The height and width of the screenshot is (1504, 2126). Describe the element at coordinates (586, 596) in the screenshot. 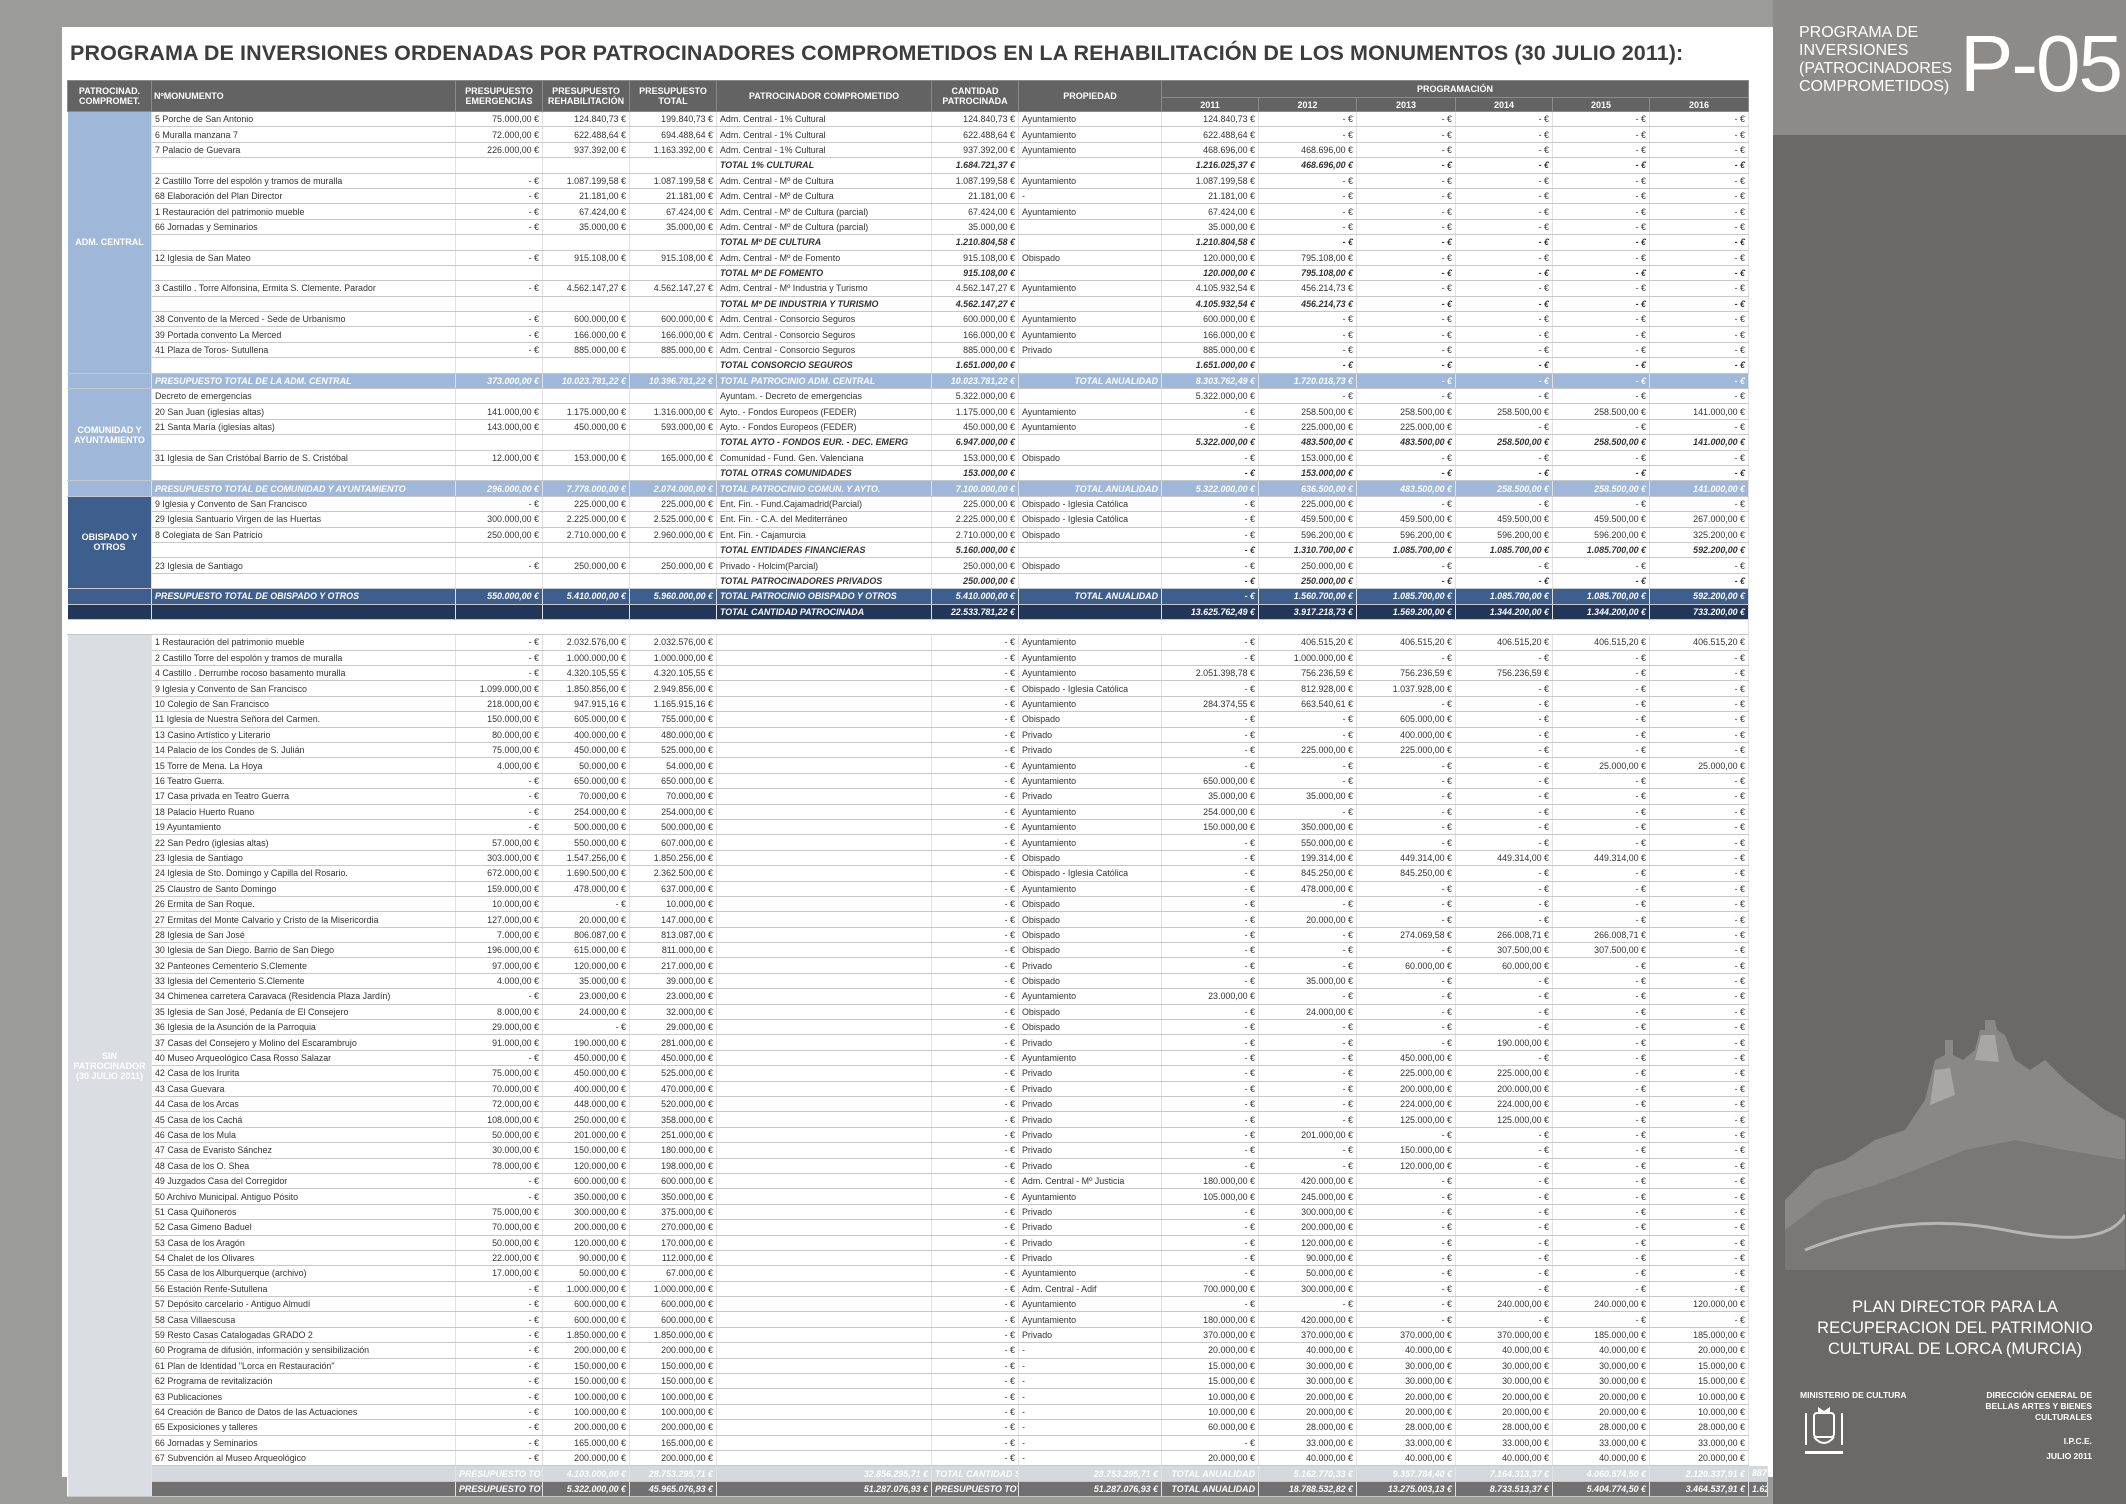

I see `table-cell: 5.410.000,00 €` at that location.